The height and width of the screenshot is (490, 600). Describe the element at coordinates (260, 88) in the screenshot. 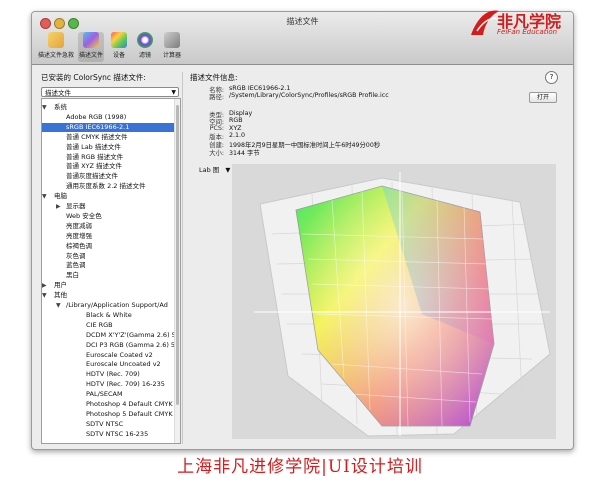

I see `info-value: sRGB IEC61966-2.1` at that location.